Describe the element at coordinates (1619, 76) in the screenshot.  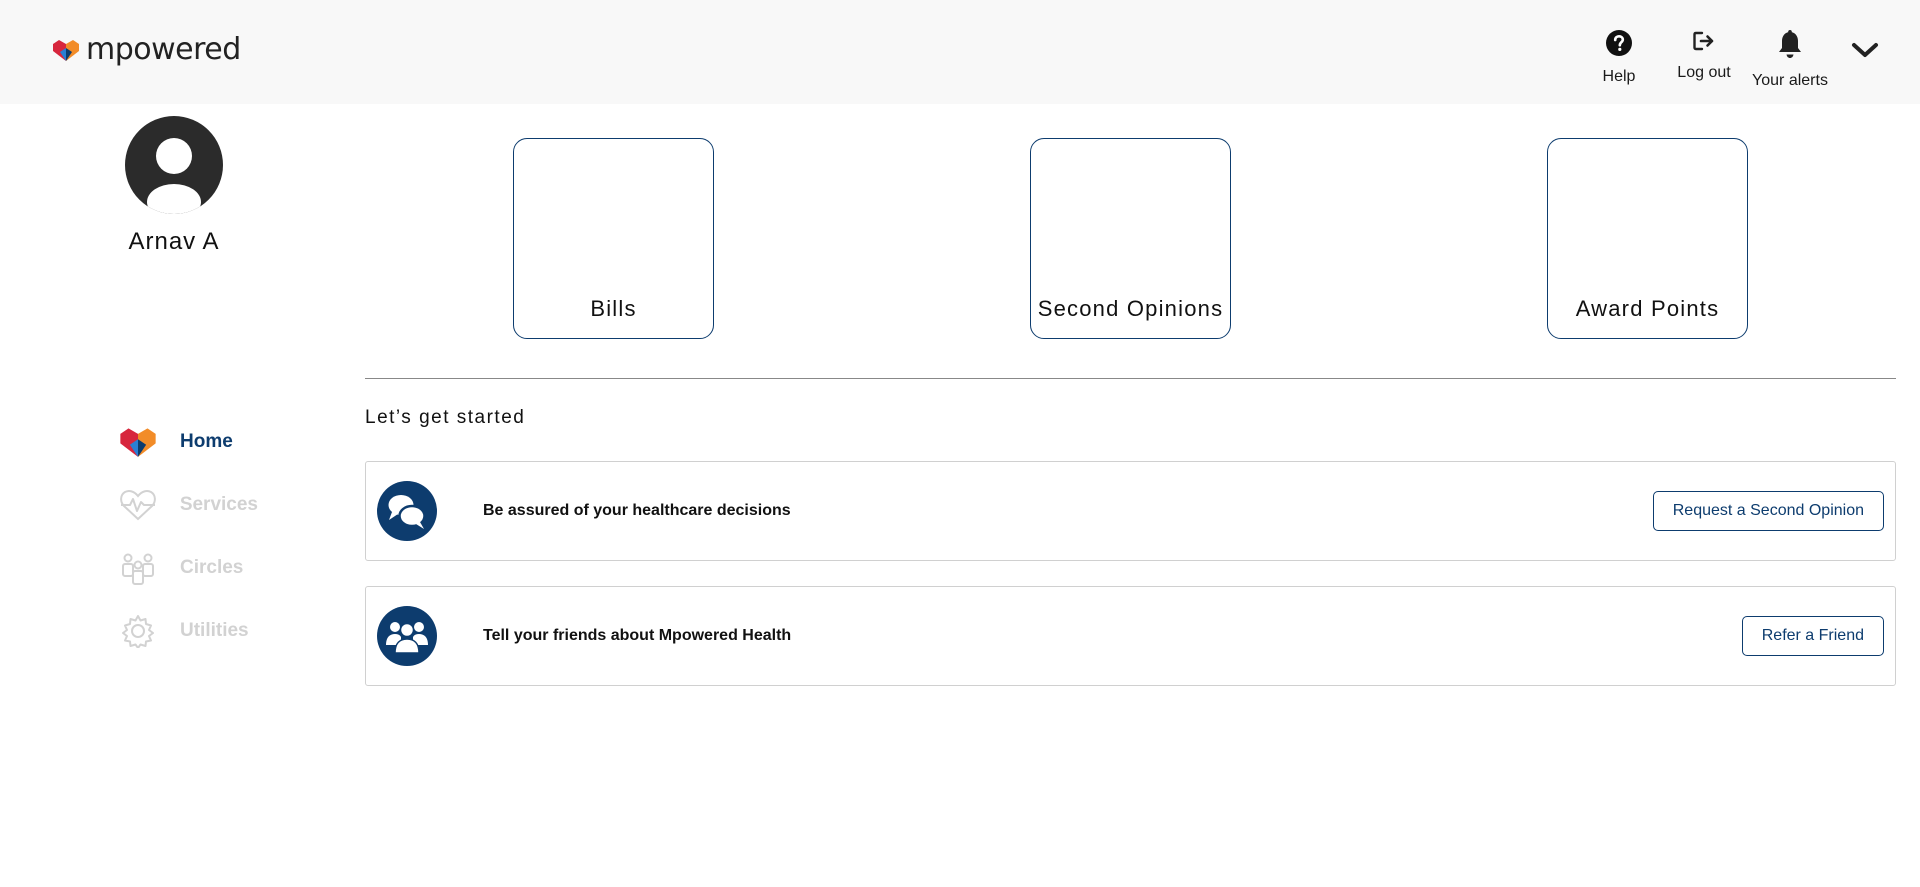
I see `help-label: Help` at that location.